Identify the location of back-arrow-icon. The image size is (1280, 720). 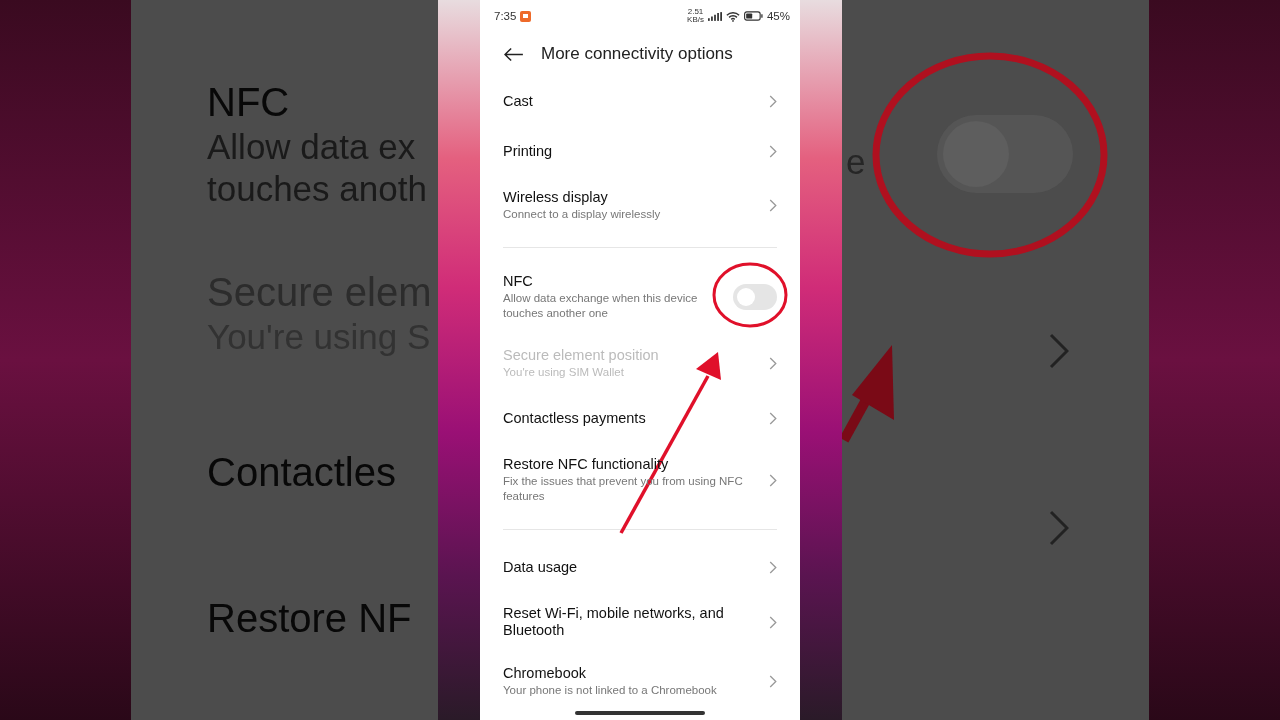
(513, 54).